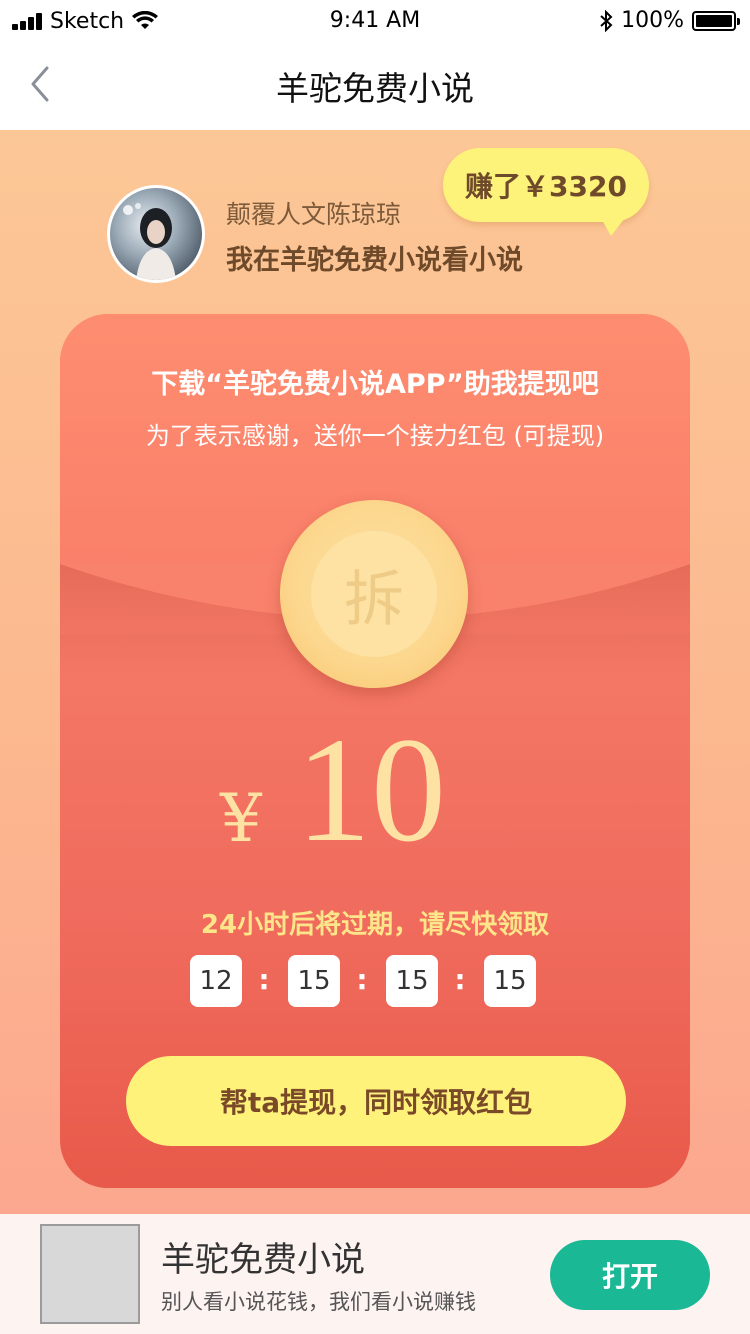 This screenshot has height=1334, width=750. I want to click on countdown-timer: 12 : 15 : 15 : 15, so click(363, 981).